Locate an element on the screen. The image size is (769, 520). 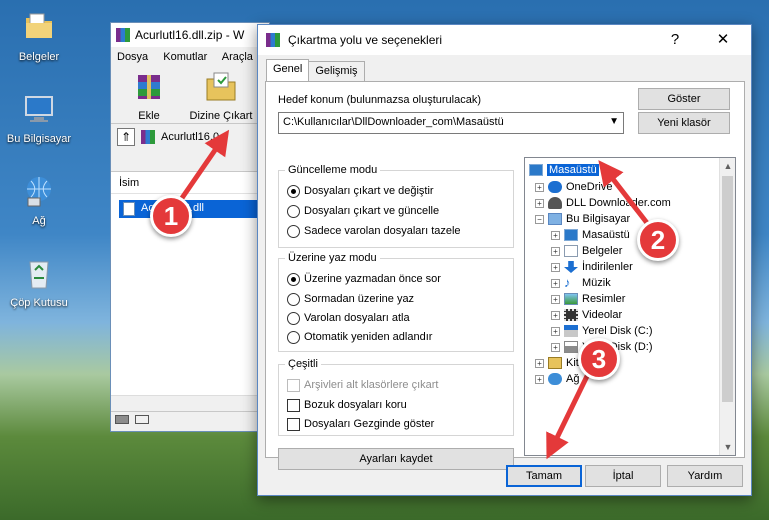
tree-item-pc-desktop: + Masaüstü is located at coordinates (590, 235).